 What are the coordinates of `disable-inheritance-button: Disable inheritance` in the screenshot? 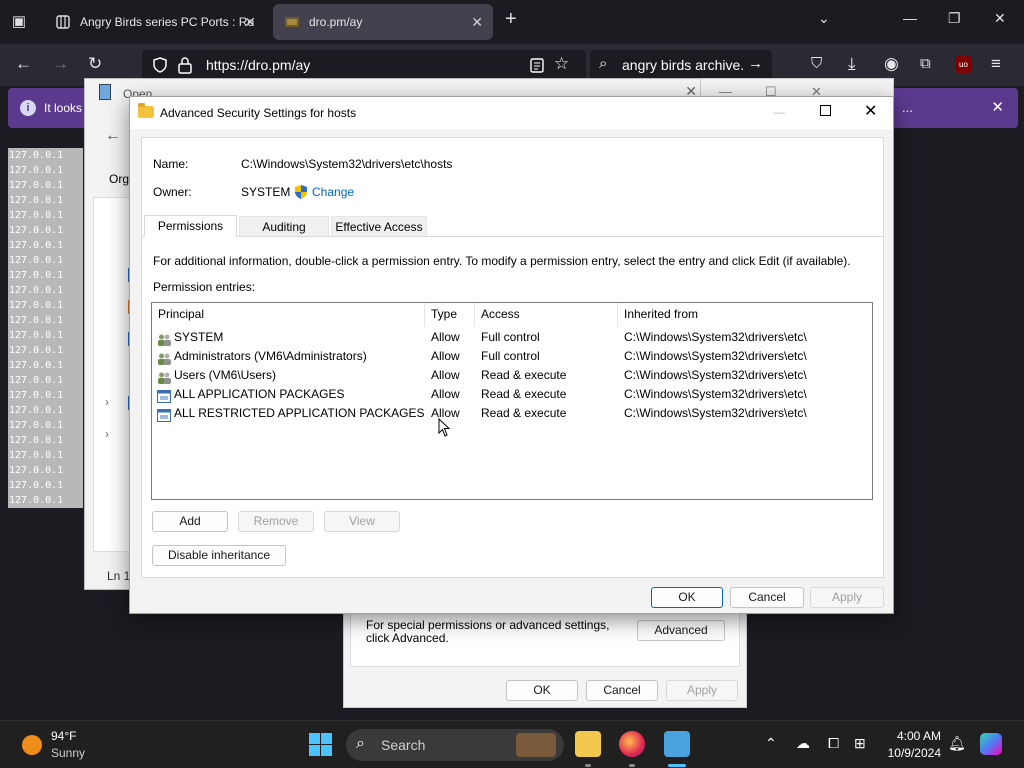 It's located at (219, 555).